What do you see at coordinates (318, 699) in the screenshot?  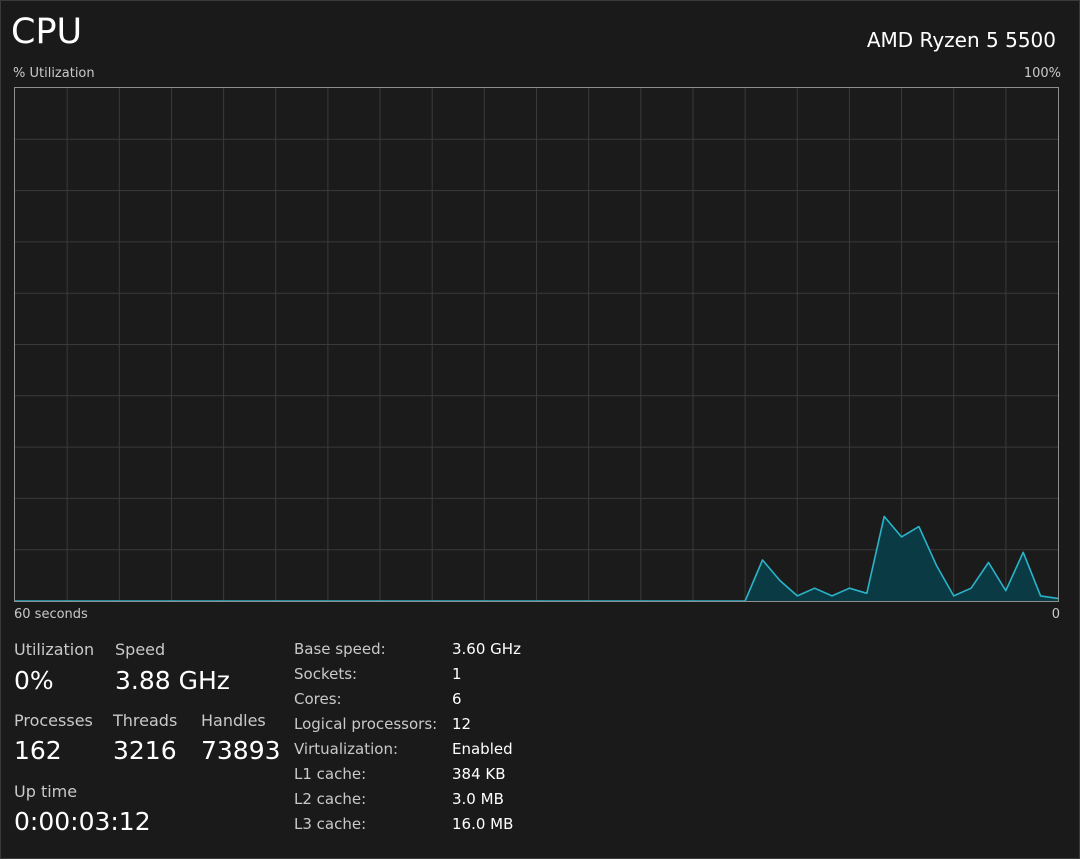 I see `spec-label-cores: Cores:` at bounding box center [318, 699].